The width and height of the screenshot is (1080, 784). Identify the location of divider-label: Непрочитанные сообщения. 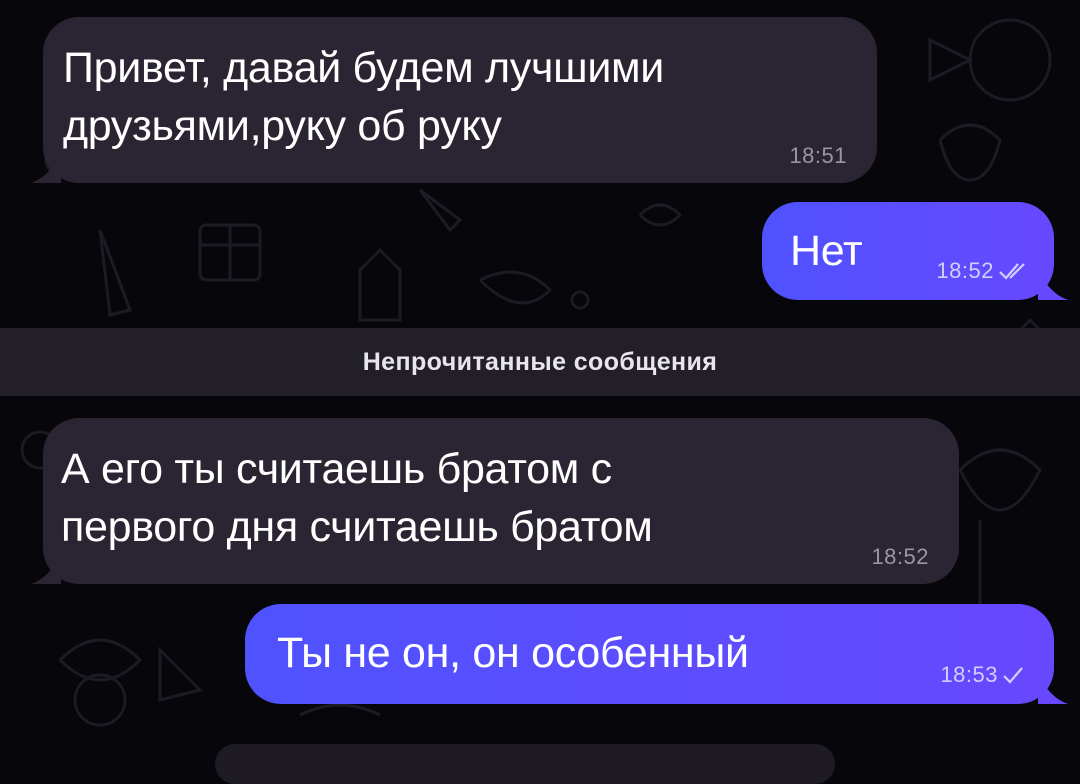
(540, 361).